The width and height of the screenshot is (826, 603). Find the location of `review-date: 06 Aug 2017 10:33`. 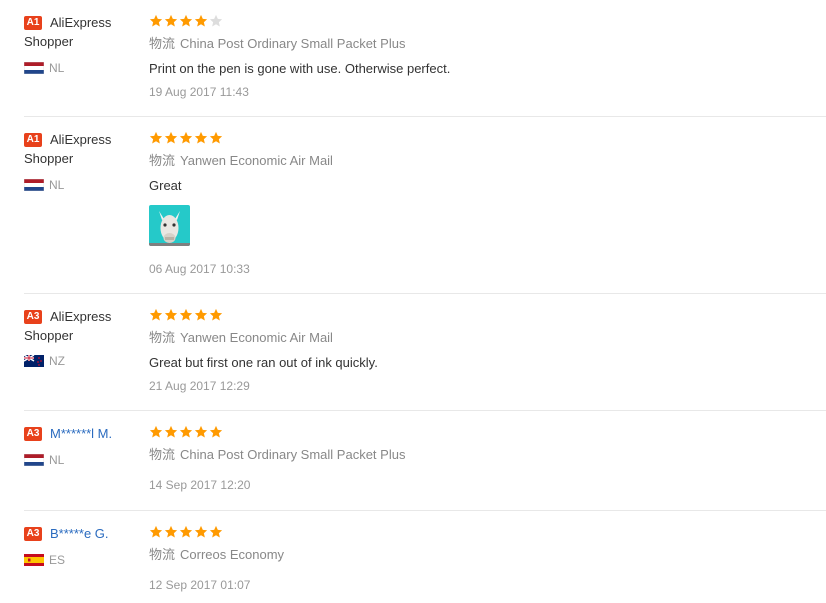

review-date: 06 Aug 2017 10:33 is located at coordinates (199, 269).